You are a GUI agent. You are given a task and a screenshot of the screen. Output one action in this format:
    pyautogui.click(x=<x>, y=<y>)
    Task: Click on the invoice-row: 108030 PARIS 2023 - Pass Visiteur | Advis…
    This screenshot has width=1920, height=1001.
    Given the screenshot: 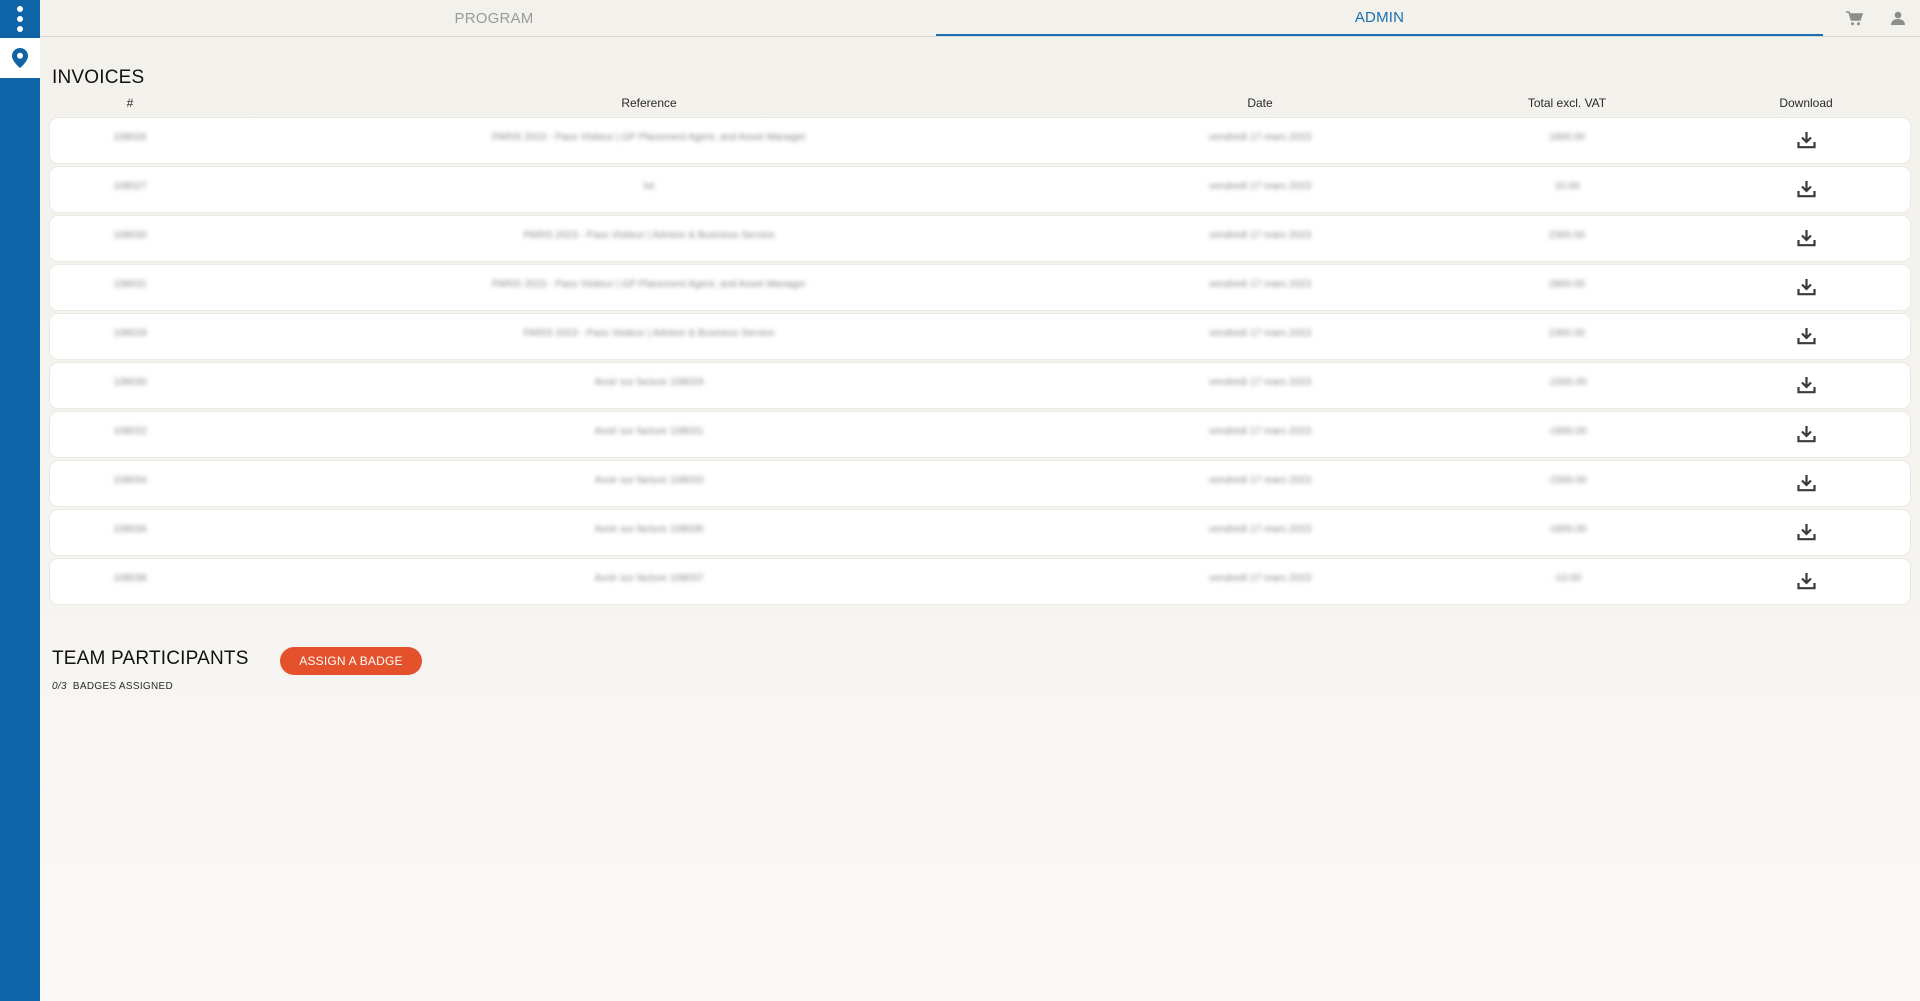 What is the action you would take?
    pyautogui.click(x=980, y=238)
    